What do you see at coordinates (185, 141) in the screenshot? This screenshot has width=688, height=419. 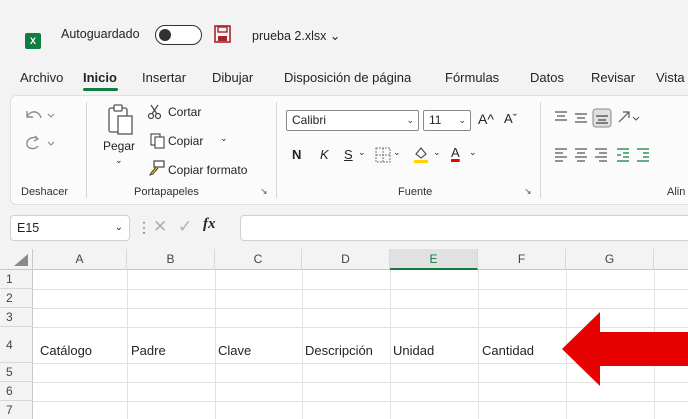 I see `copy-button: Copiar` at bounding box center [185, 141].